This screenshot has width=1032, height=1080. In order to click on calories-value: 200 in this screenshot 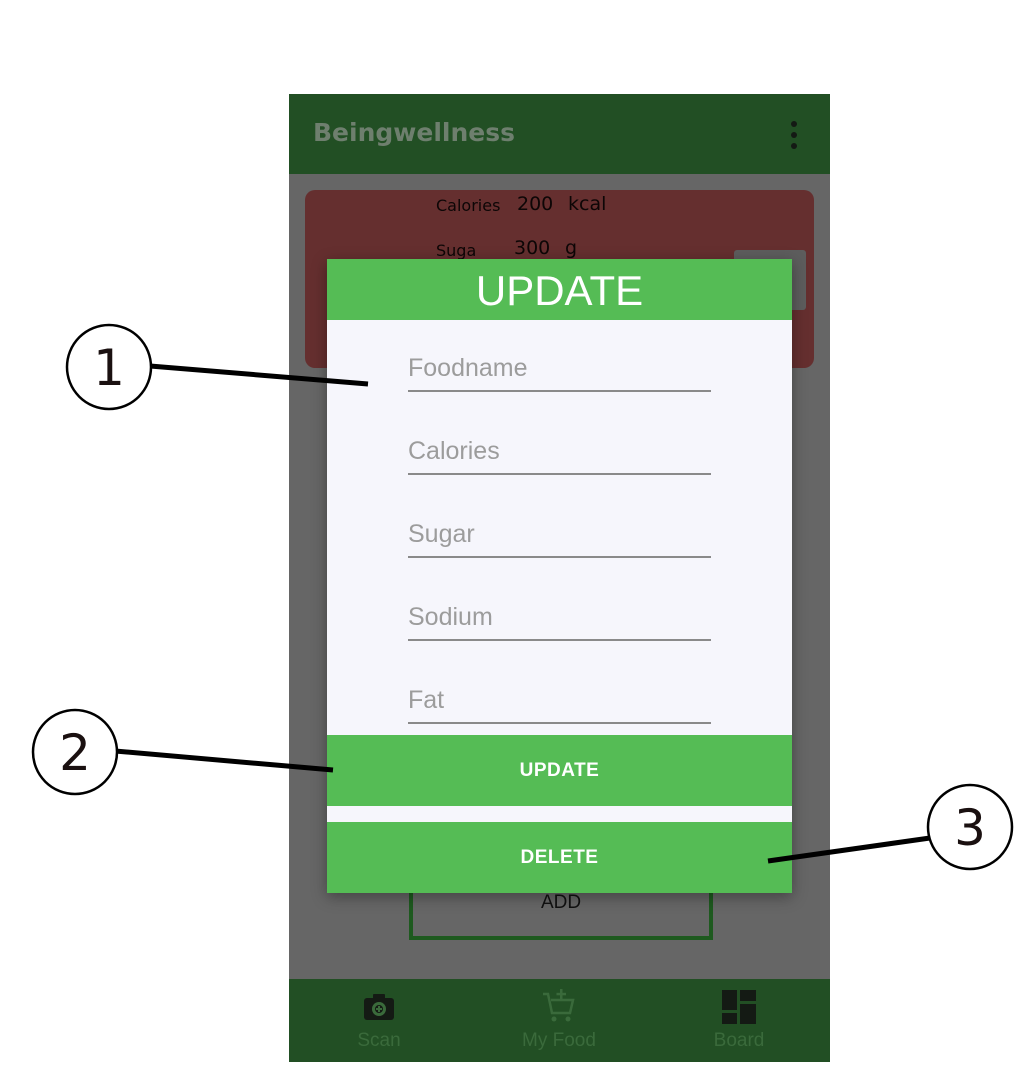, I will do `click(535, 204)`.